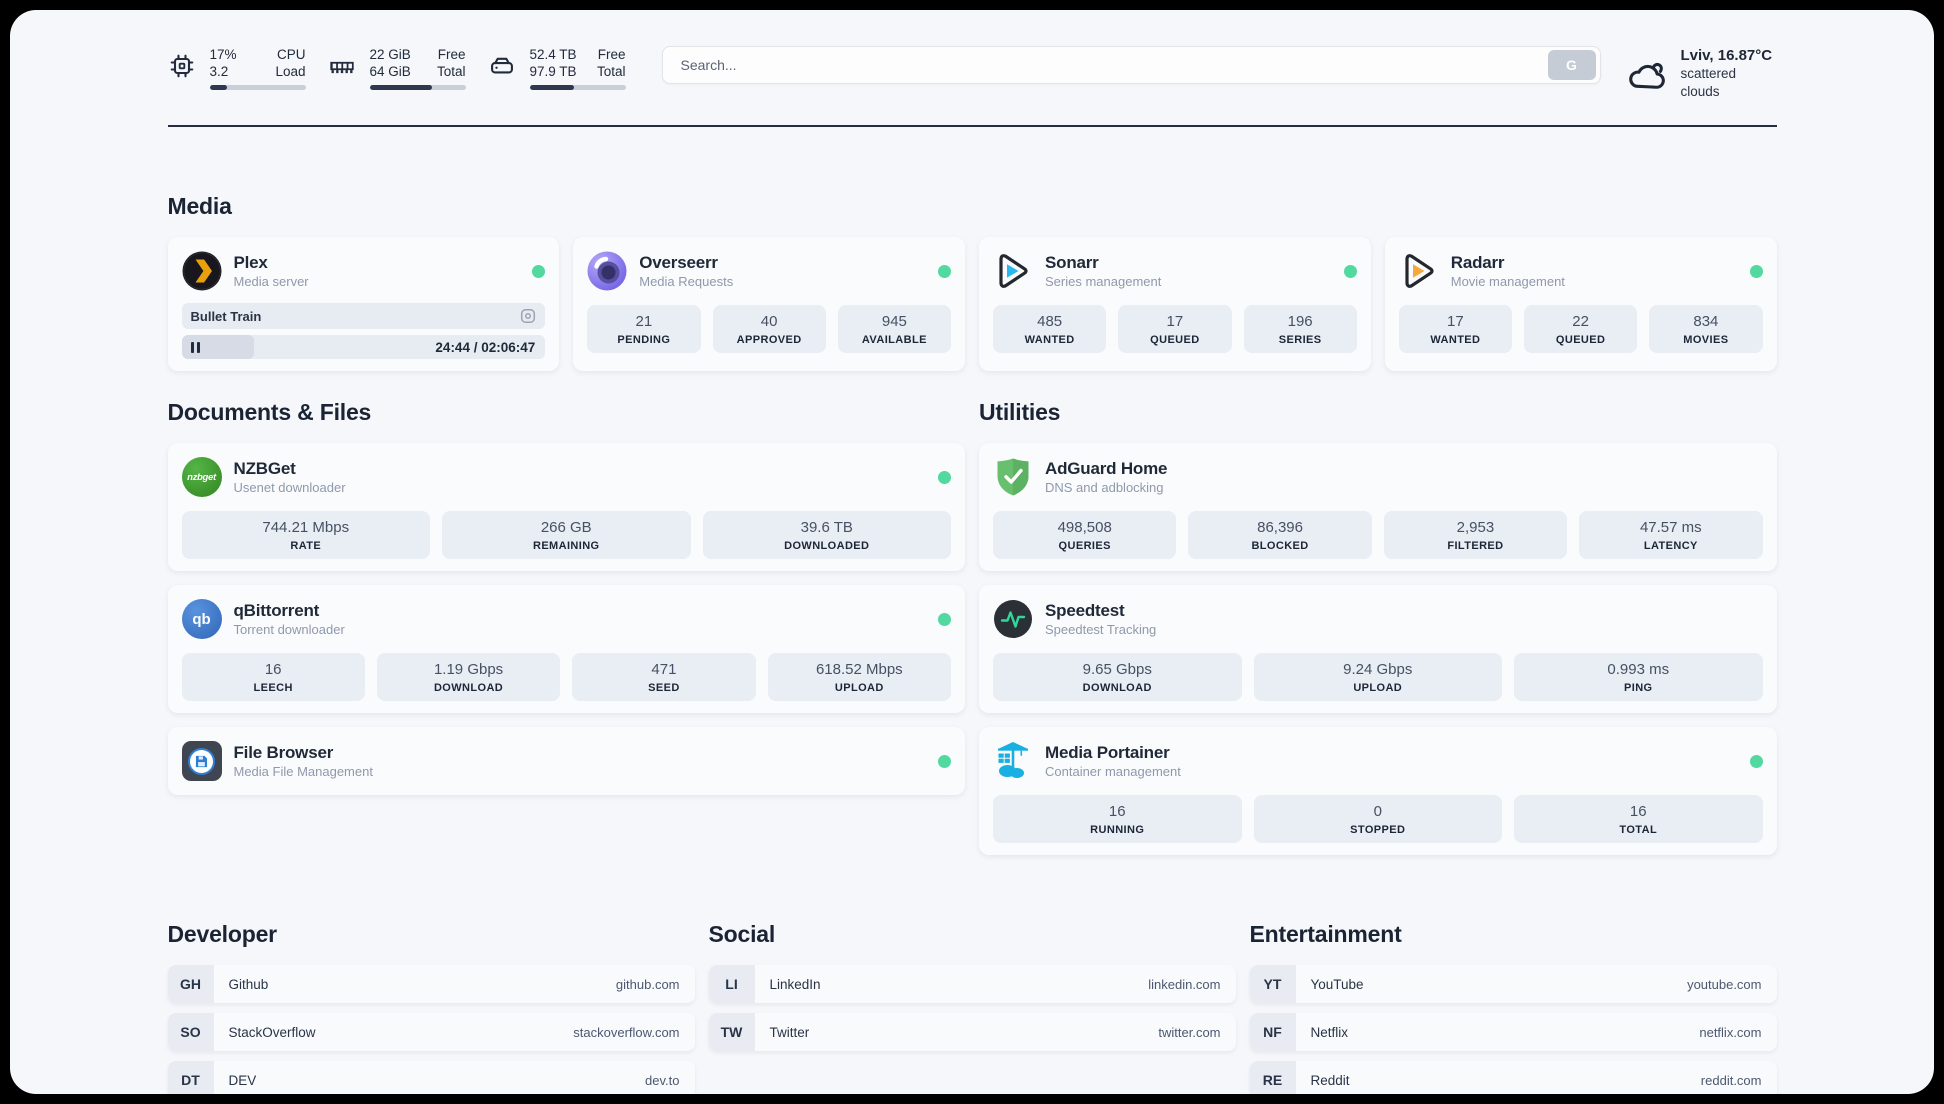 The image size is (1944, 1104). What do you see at coordinates (273, 688) in the screenshot?
I see `stat-label: LEECH` at bounding box center [273, 688].